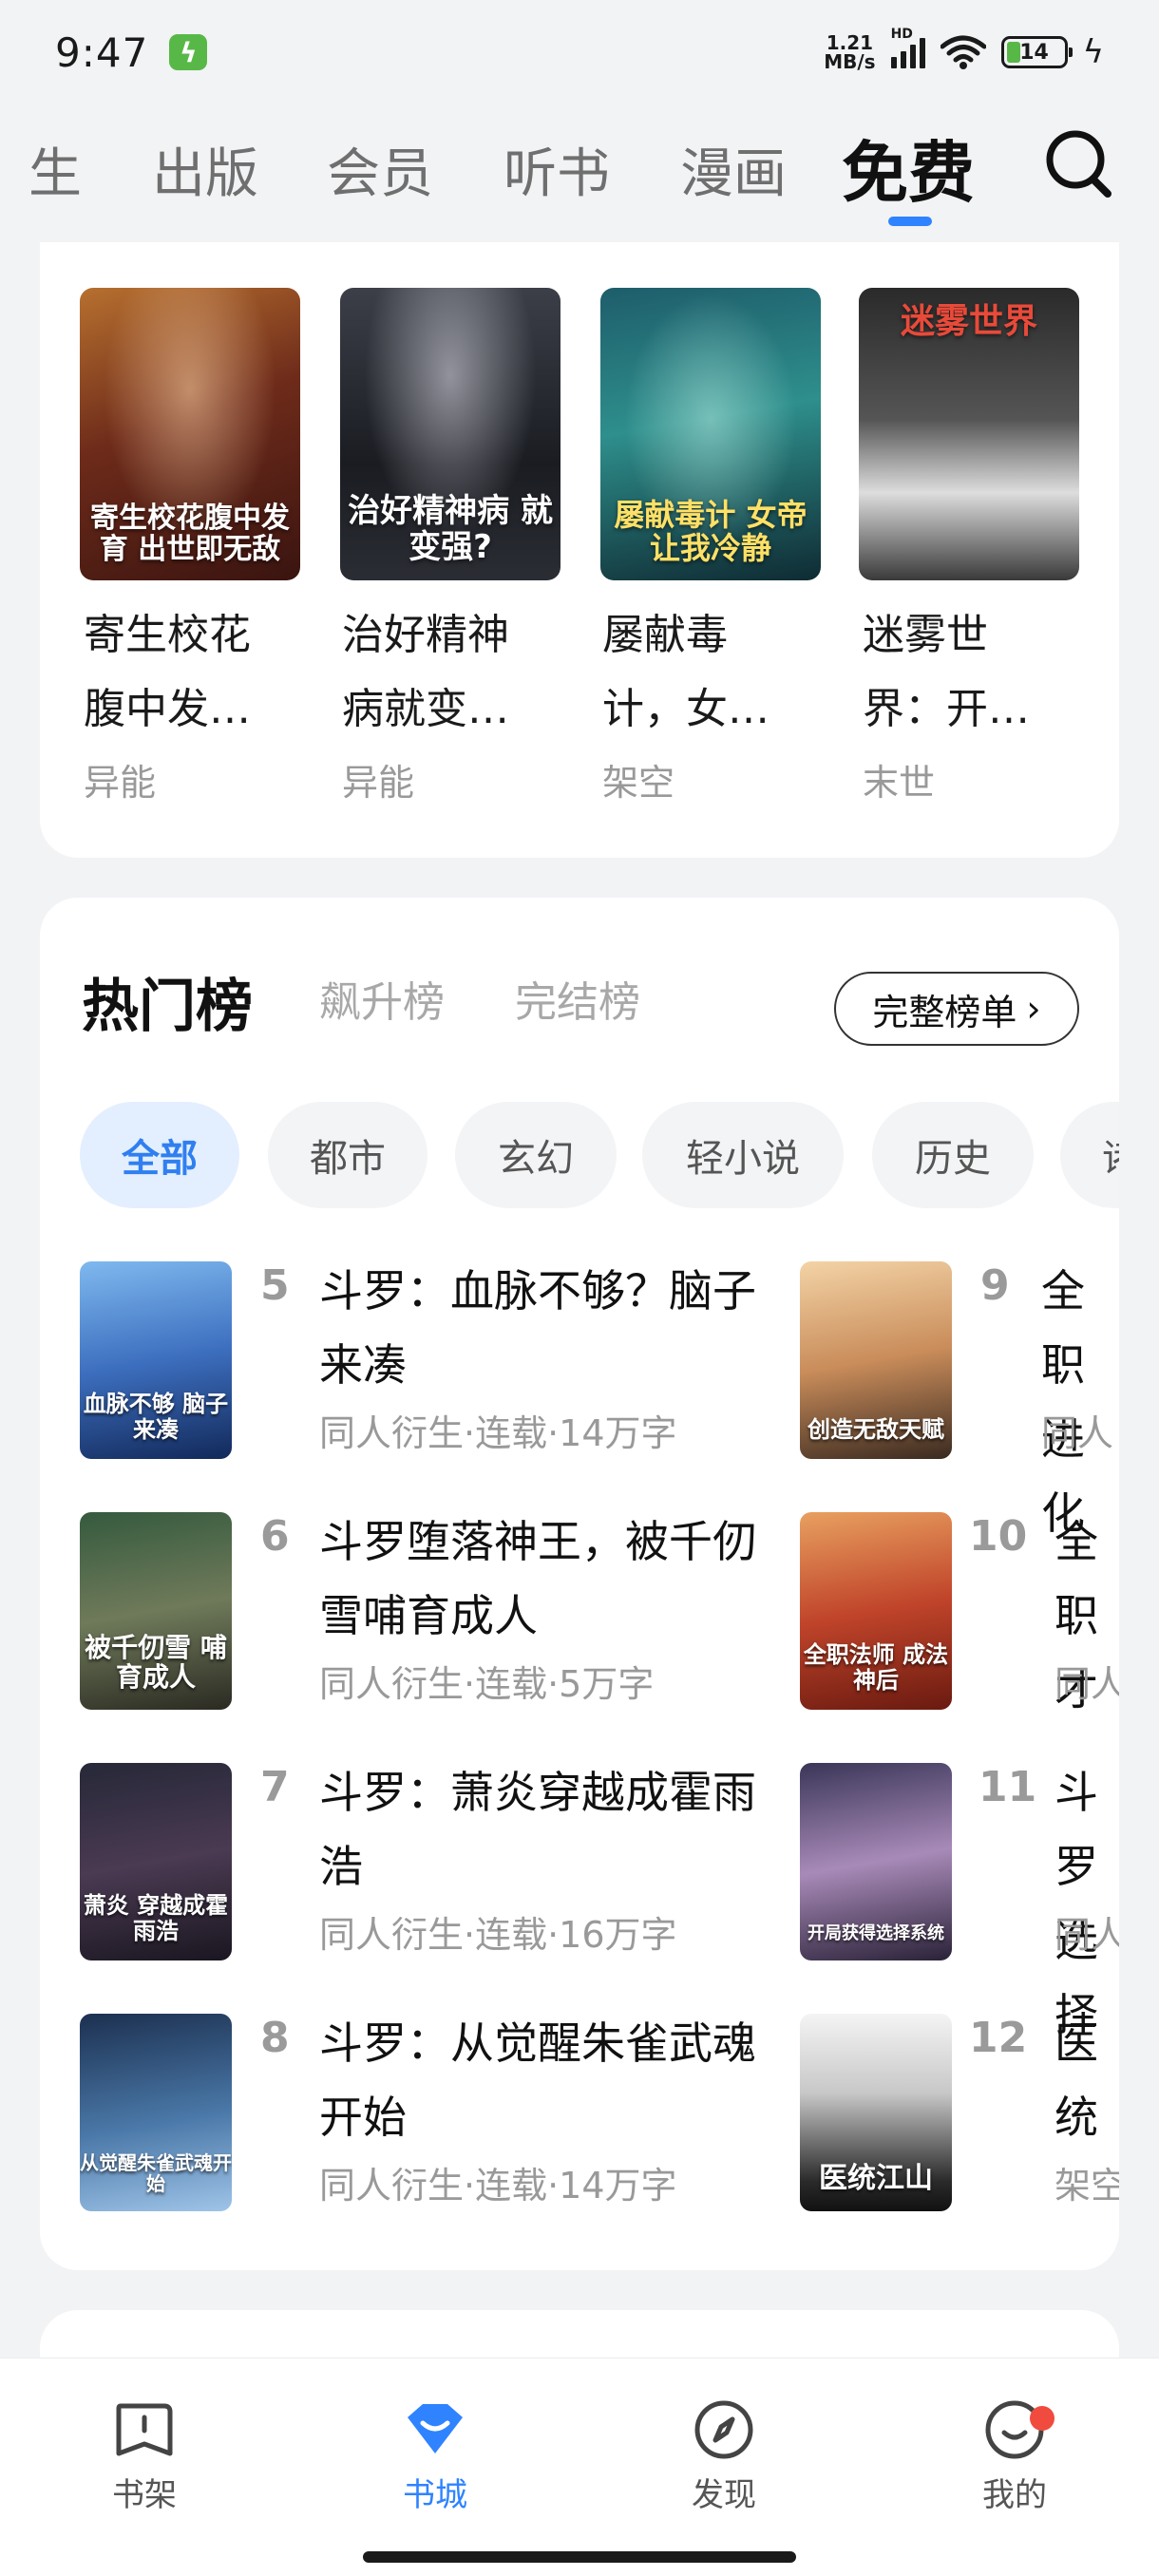 The width and height of the screenshot is (1159, 2576). I want to click on bookstore-icon, so click(435, 2428).